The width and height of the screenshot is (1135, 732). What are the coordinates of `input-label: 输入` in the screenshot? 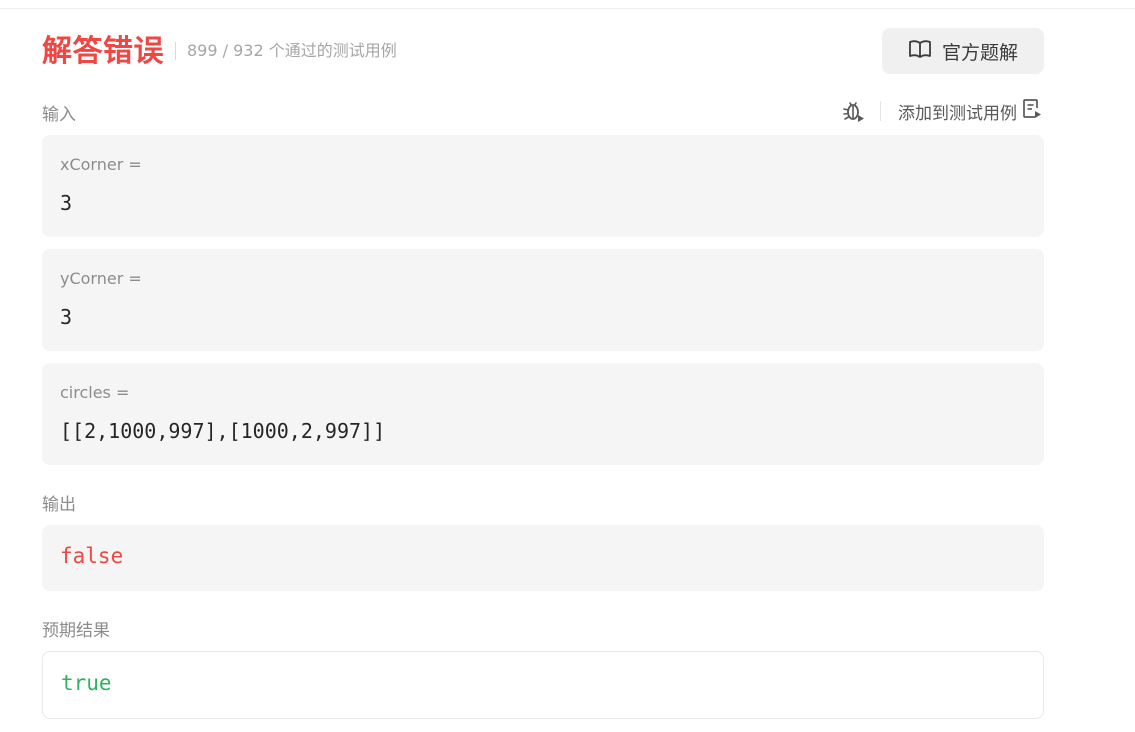 It's located at (59, 115).